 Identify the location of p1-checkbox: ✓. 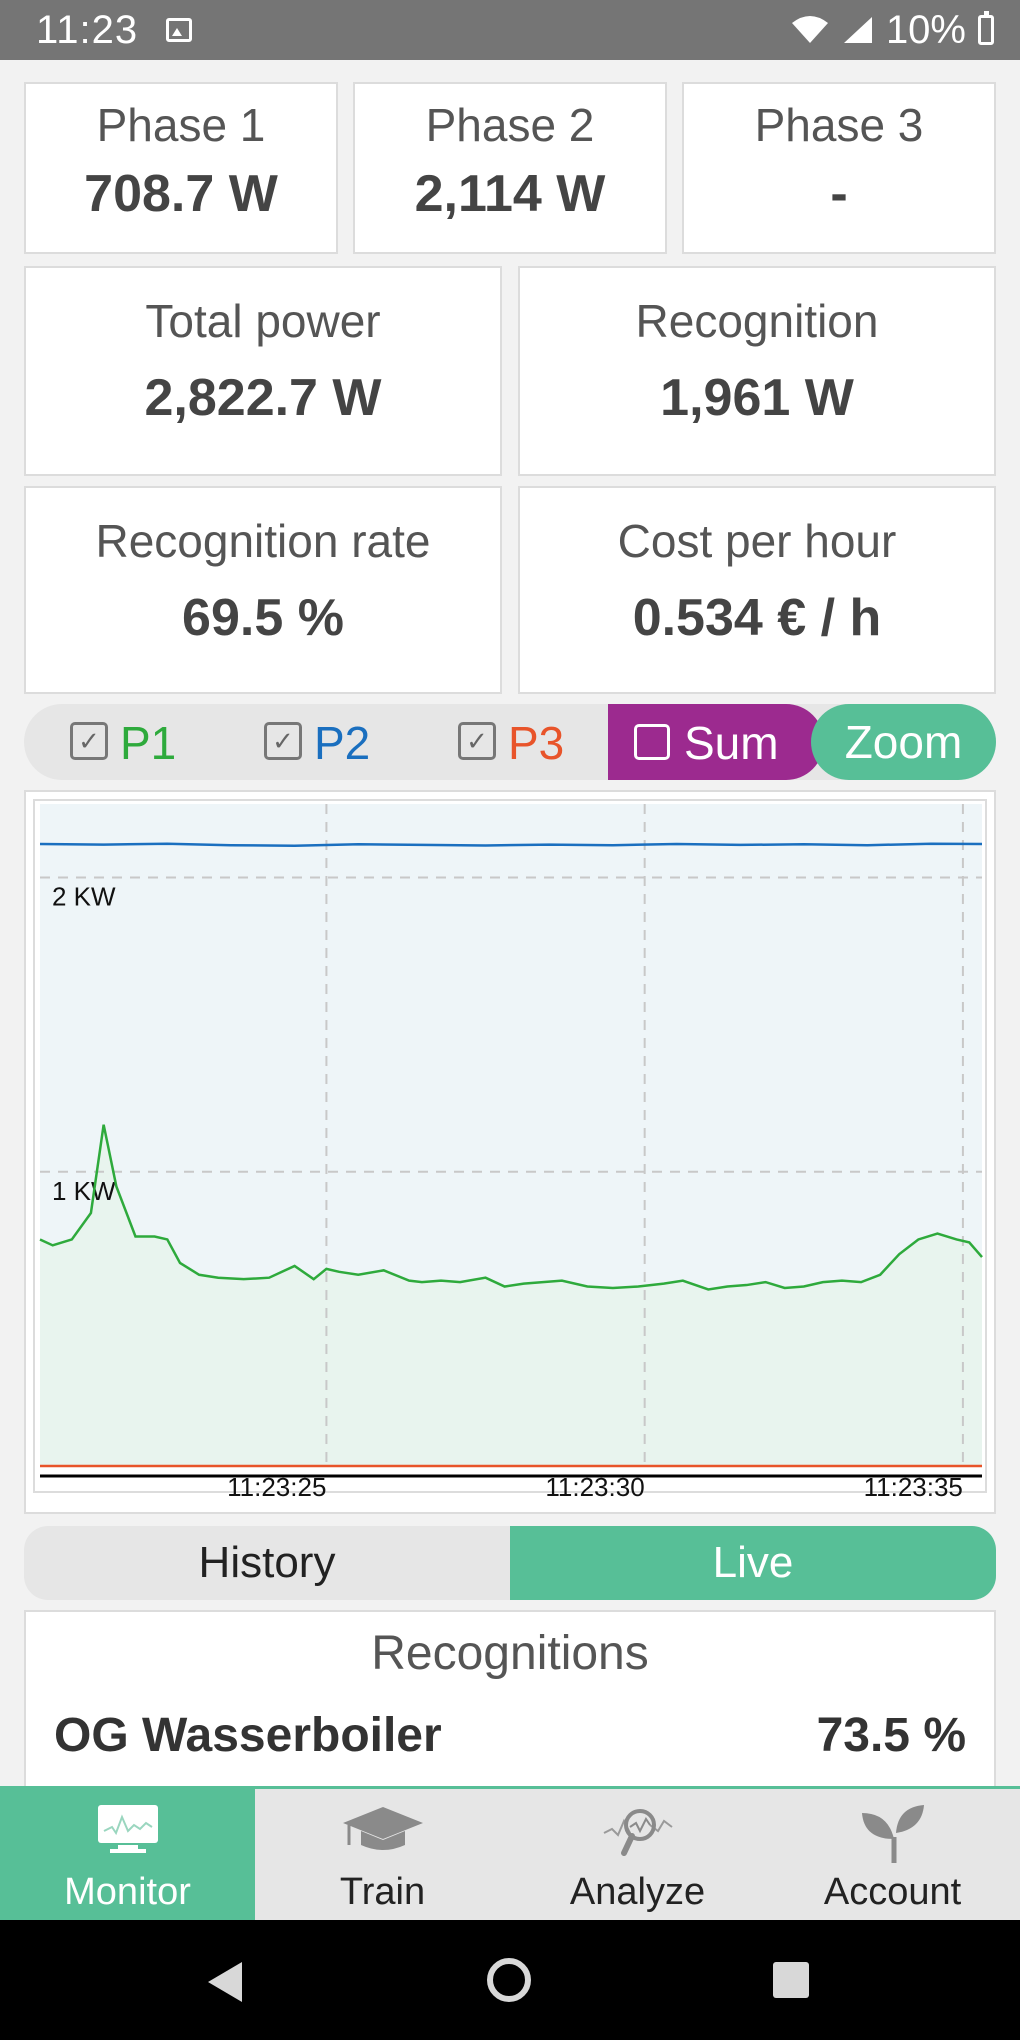
(89, 741).